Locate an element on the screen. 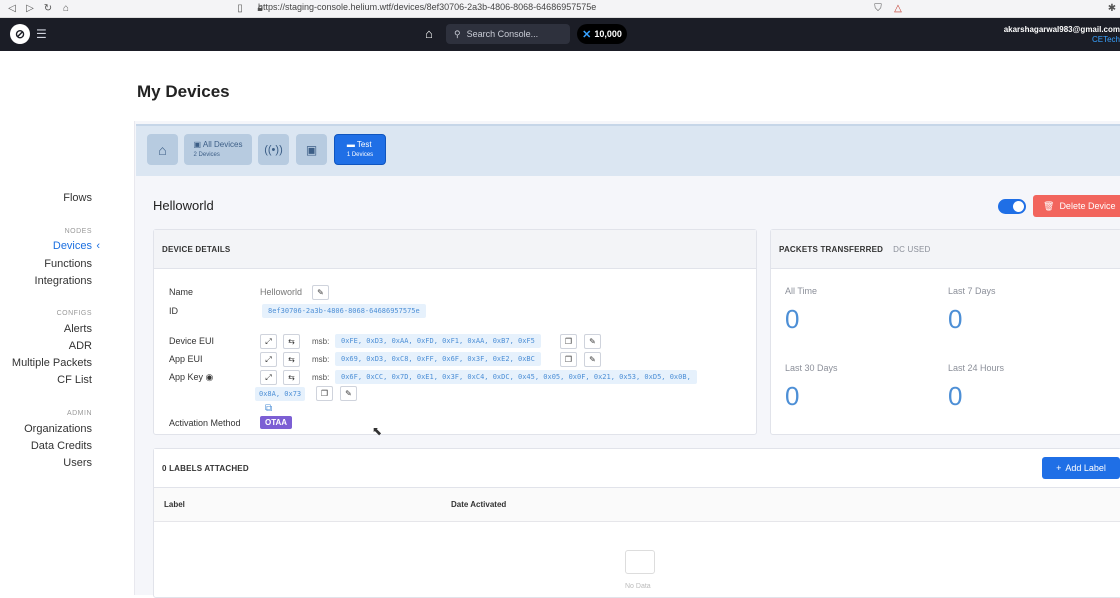  shield-icon: ⛉ is located at coordinates (878, 9).